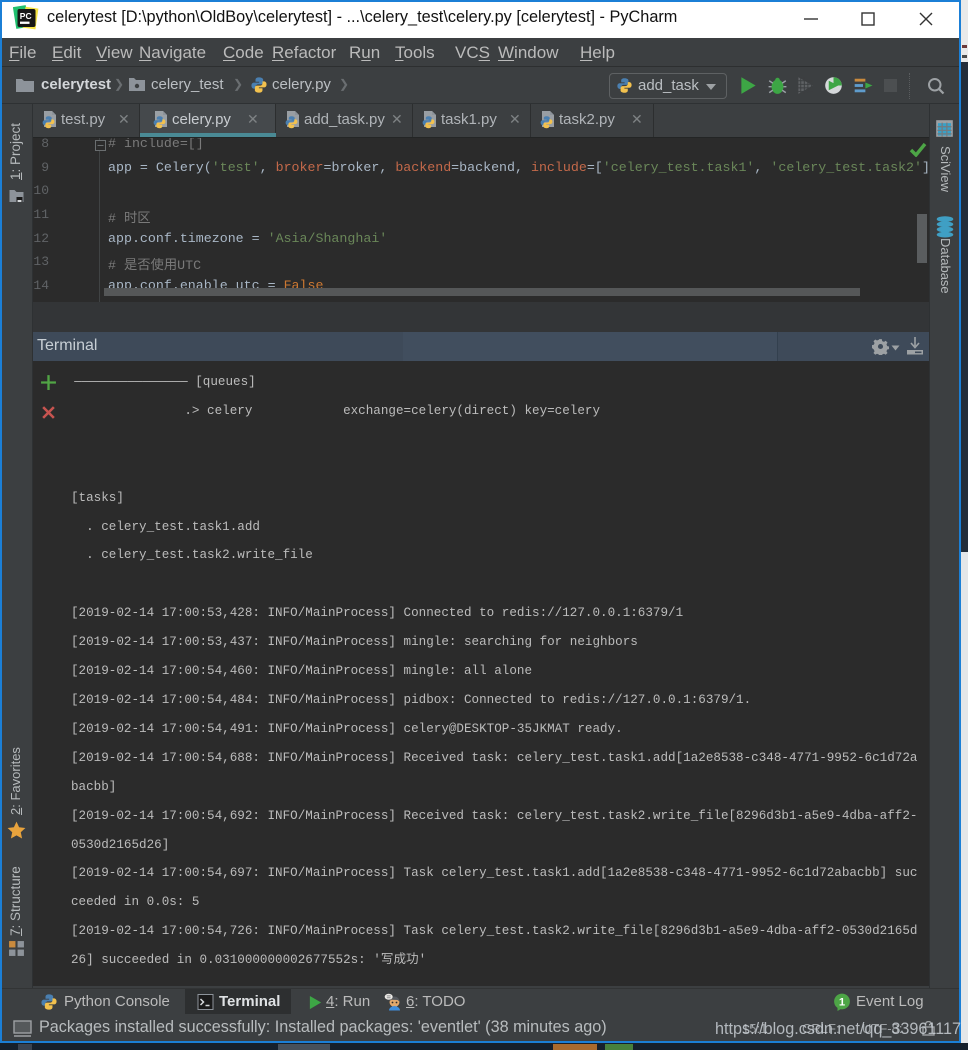  Describe the element at coordinates (26, 16) in the screenshot. I see `svg-text: PC` at that location.